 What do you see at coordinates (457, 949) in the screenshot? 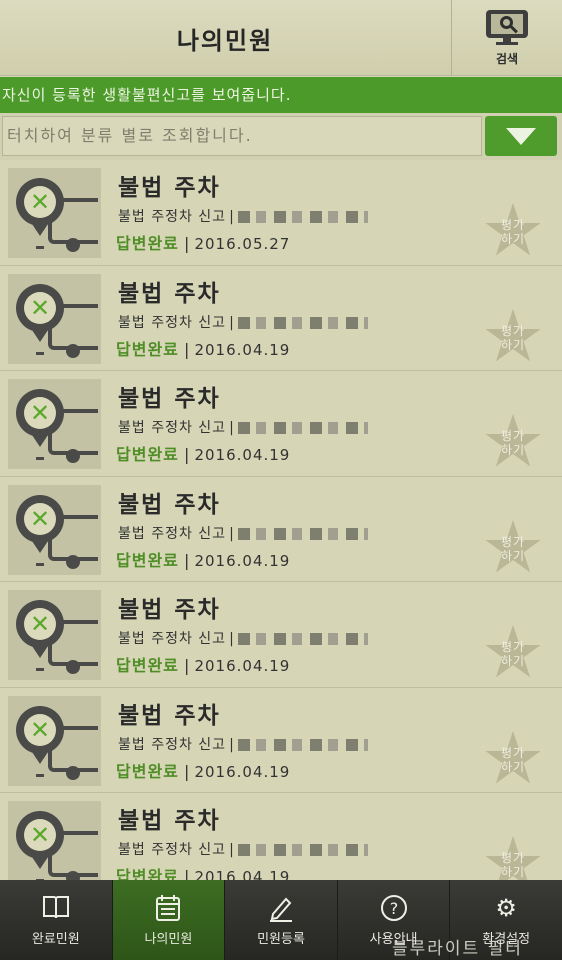
I see `watermark-text: 블루라이트 필터` at bounding box center [457, 949].